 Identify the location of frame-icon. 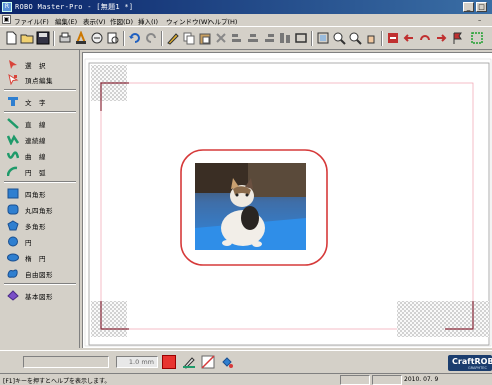
(301, 38).